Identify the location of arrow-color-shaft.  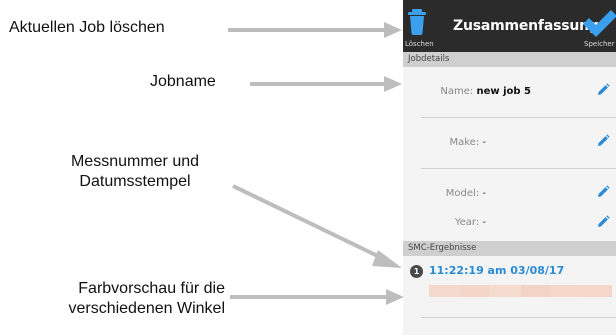
(308, 297).